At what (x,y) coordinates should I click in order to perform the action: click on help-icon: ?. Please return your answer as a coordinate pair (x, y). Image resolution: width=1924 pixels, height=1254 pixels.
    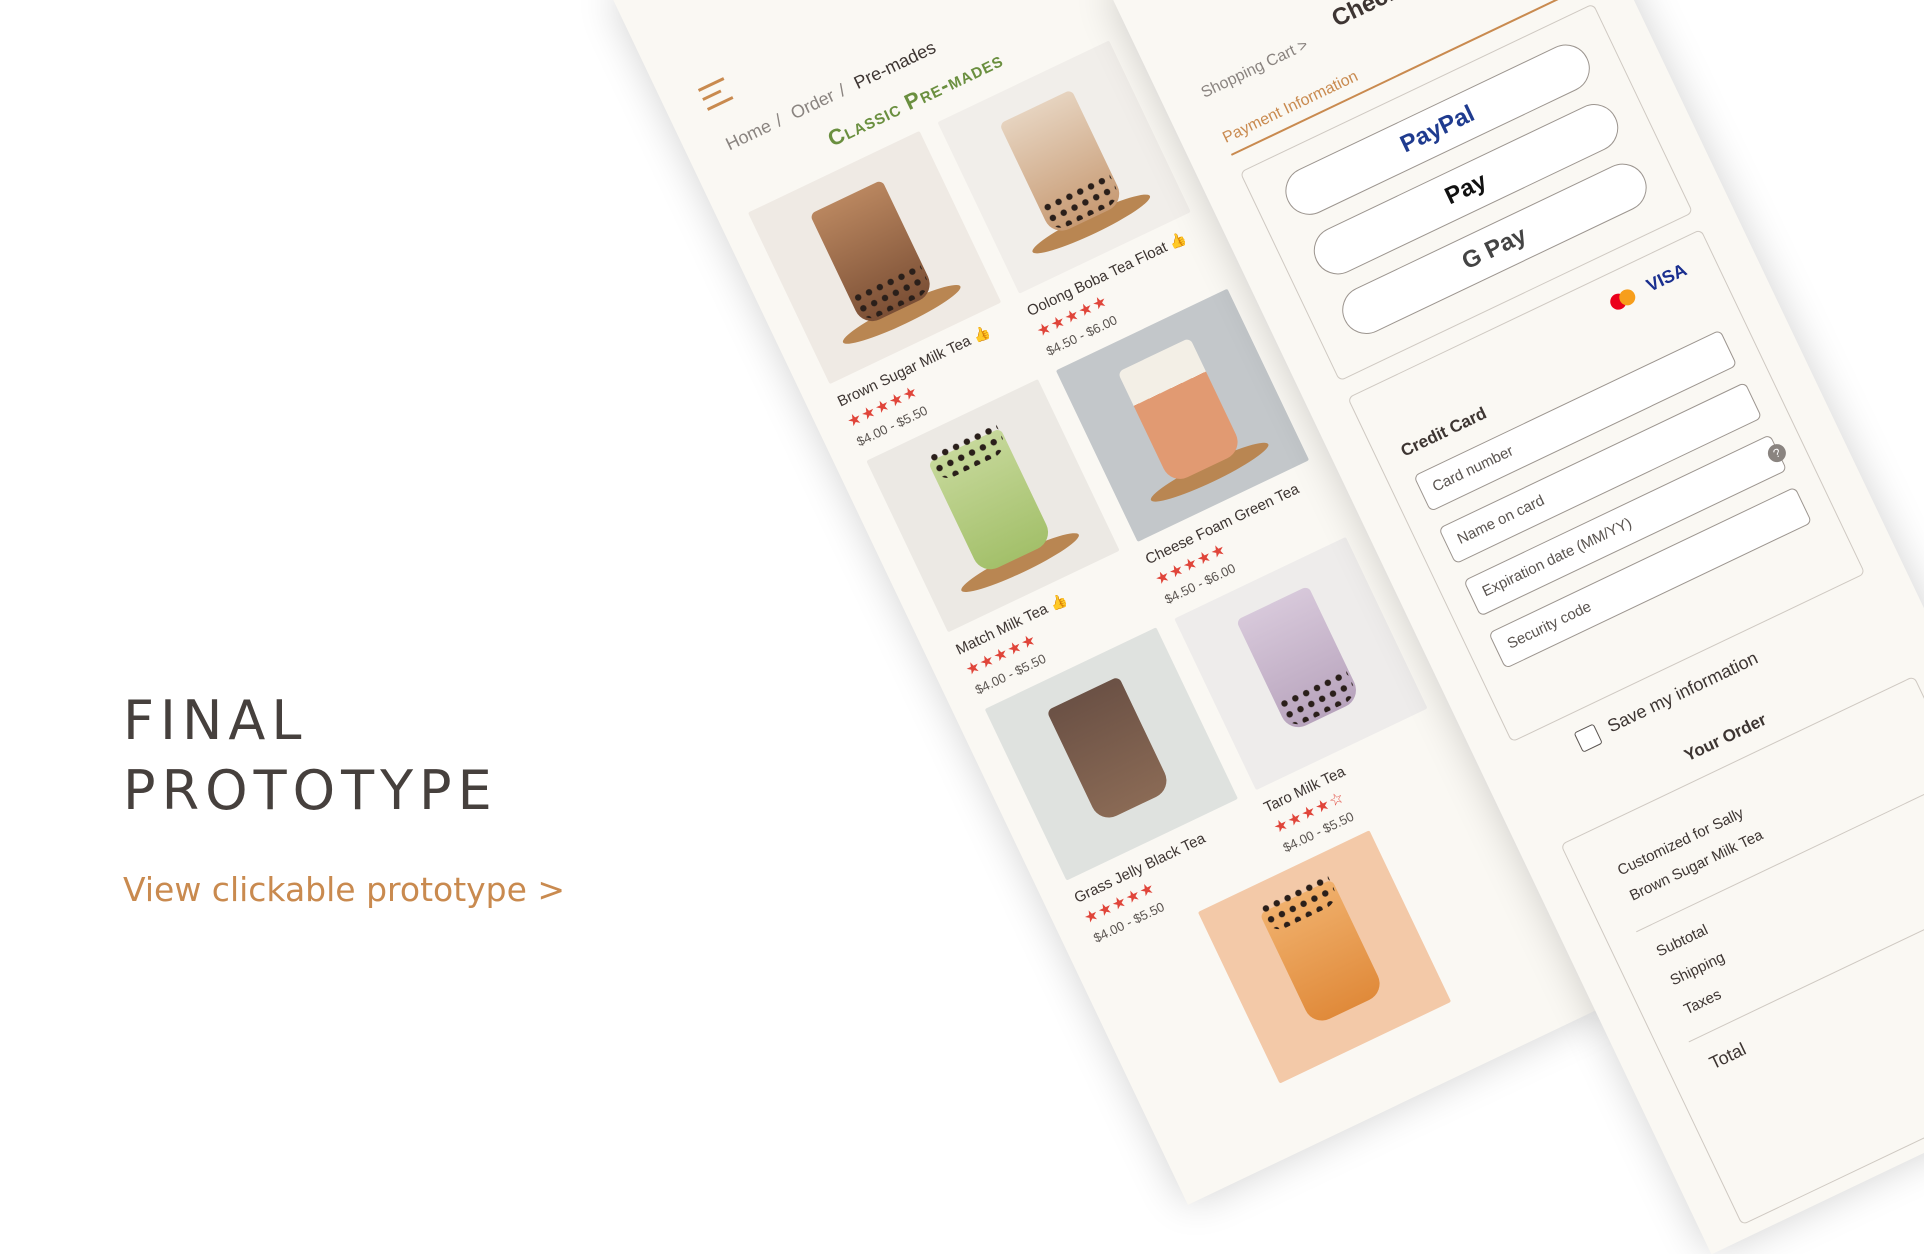
    Looking at the image, I should click on (1776, 453).